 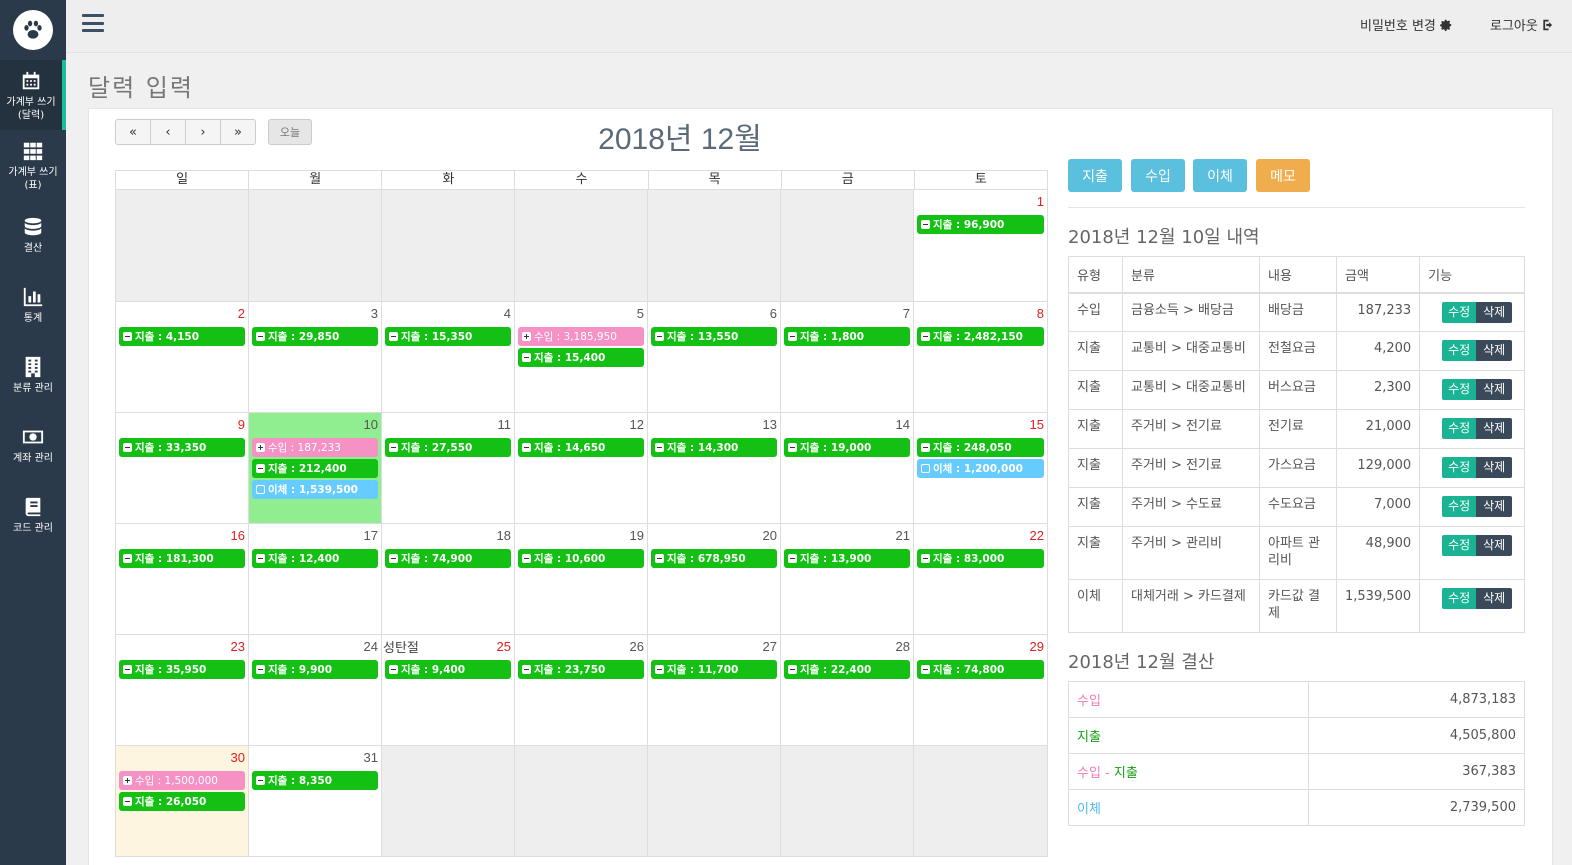 I want to click on expense-event: 지출 : 33,350, so click(x=182, y=447).